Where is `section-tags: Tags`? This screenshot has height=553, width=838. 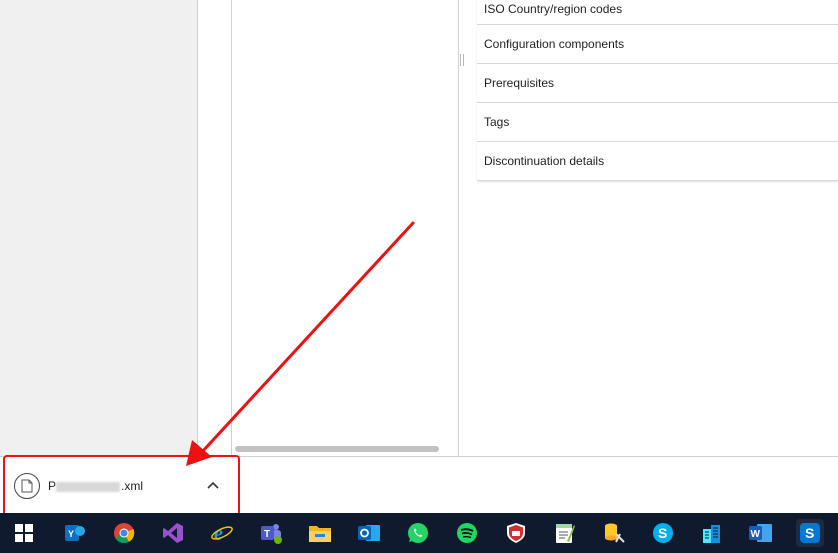
section-tags: Tags is located at coordinates (657, 122).